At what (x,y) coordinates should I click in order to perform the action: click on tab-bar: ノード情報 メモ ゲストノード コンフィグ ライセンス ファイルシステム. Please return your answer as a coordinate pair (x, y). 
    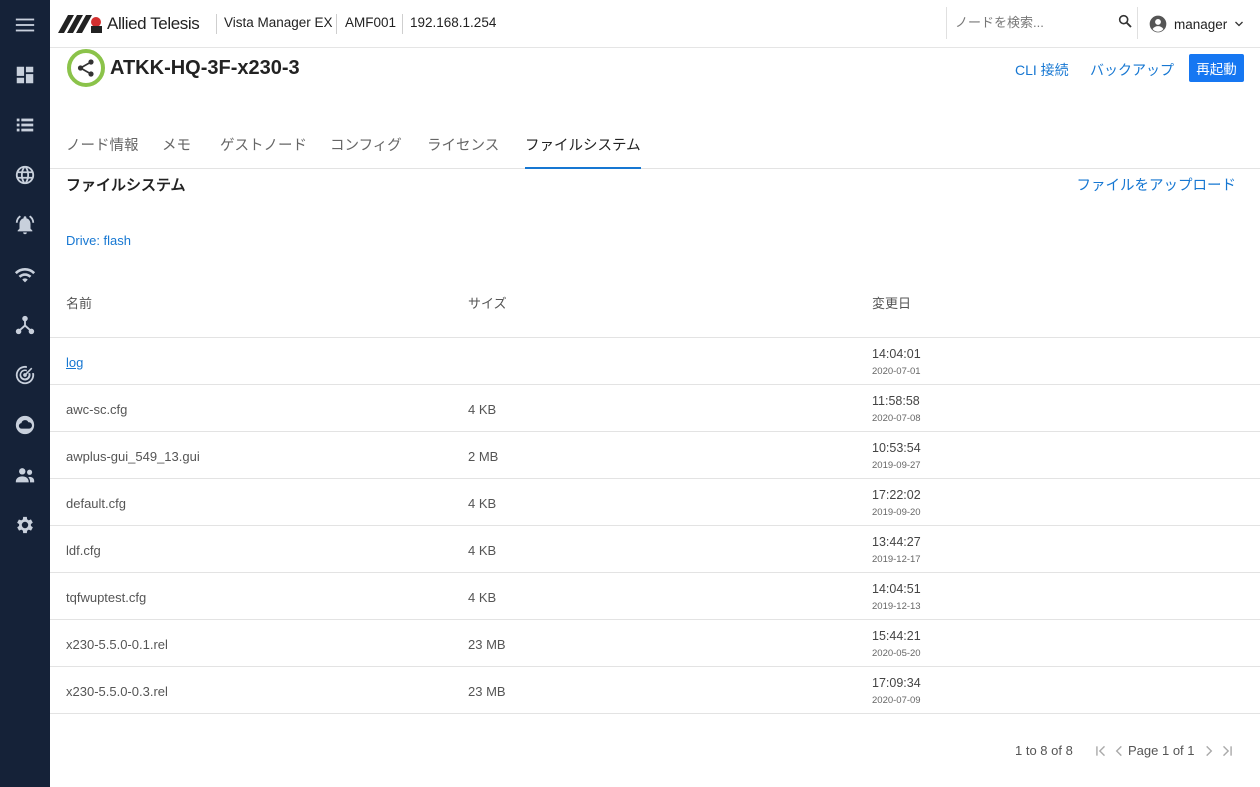
    Looking at the image, I should click on (655, 144).